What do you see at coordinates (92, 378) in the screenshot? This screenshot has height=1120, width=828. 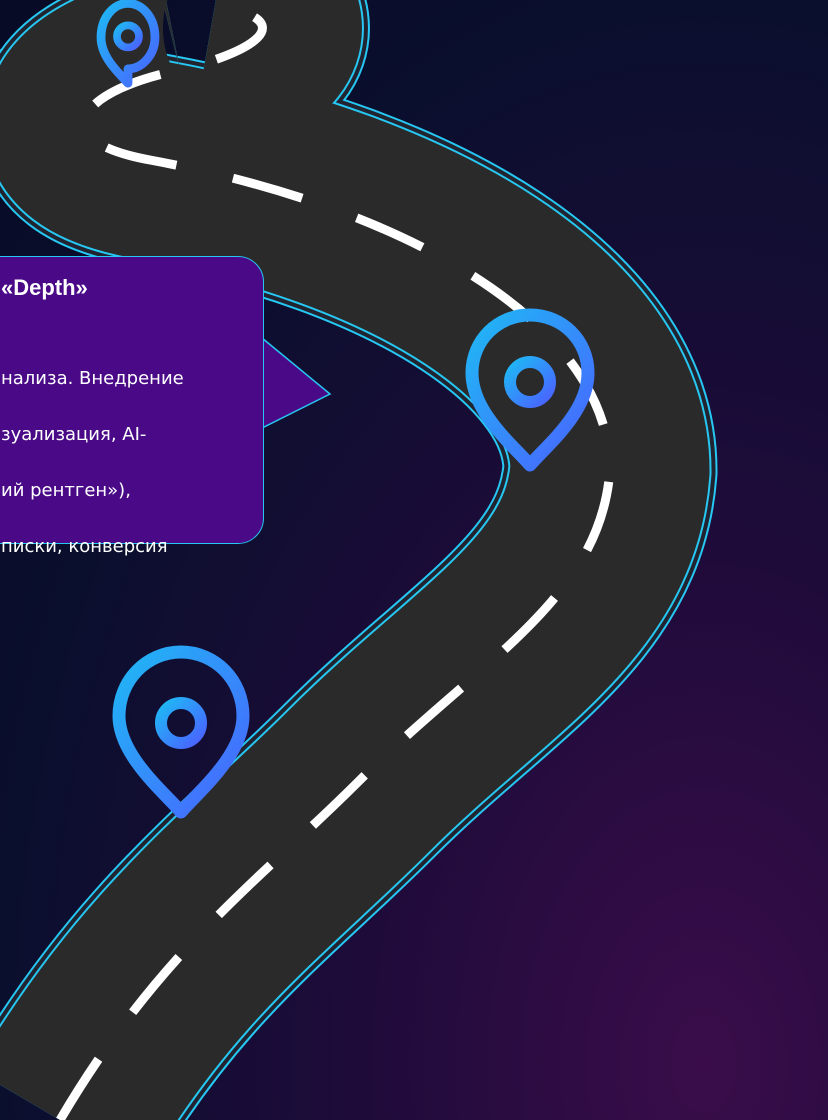 I see `callout-body-line: нализа. Внедрение` at bounding box center [92, 378].